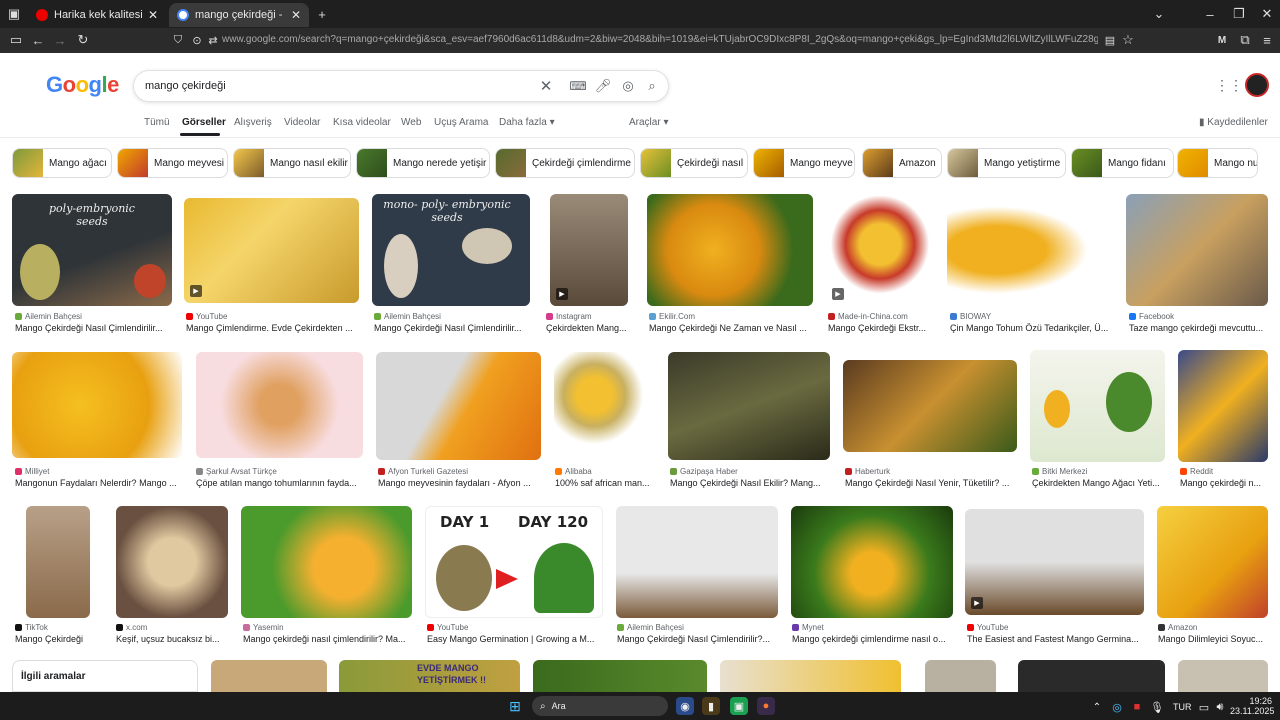  Describe the element at coordinates (131, 627) in the screenshot. I see `result-source: x.com` at that location.